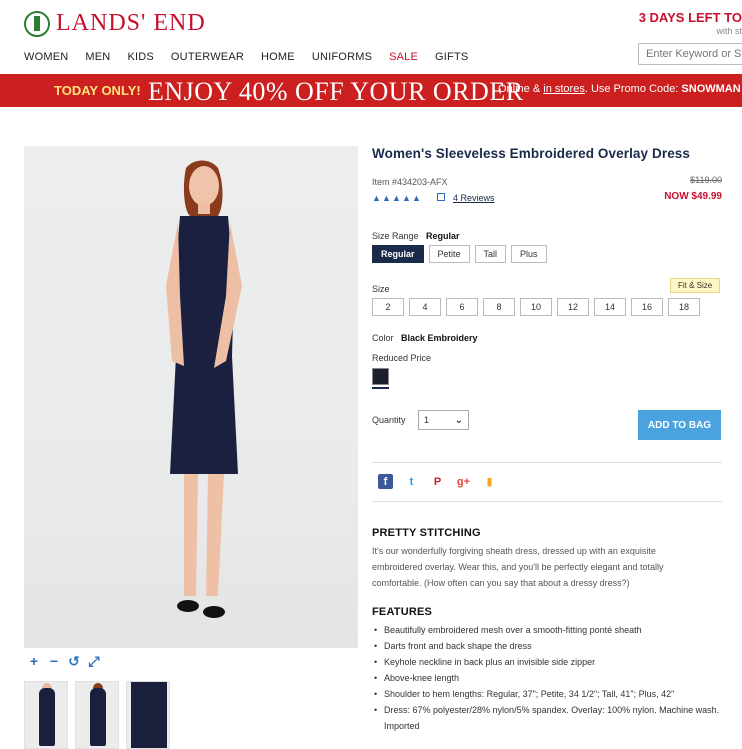 Image resolution: width=742 pixels, height=749 pixels. I want to click on list-item: Above-knee length, so click(547, 678).